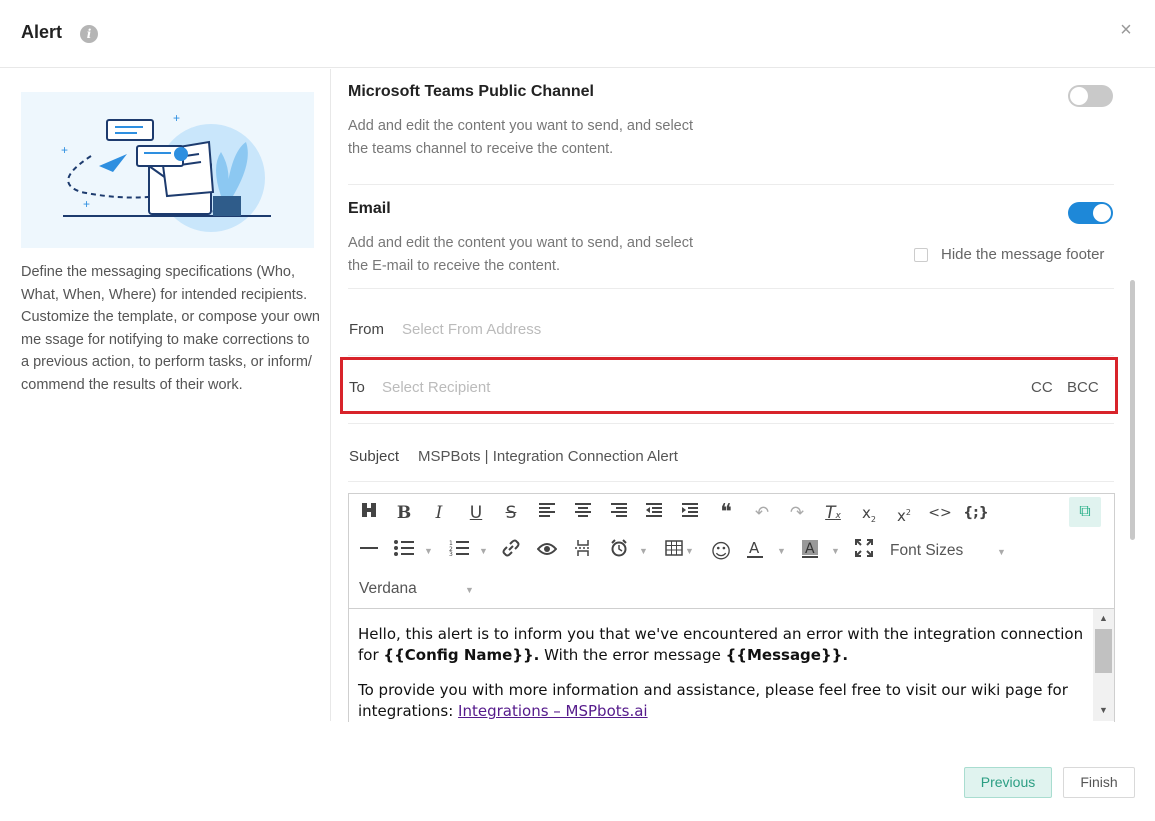 The height and width of the screenshot is (821, 1155). What do you see at coordinates (461, 655) in the screenshot?
I see `config-name-variable: {{Config Name}}.` at bounding box center [461, 655].